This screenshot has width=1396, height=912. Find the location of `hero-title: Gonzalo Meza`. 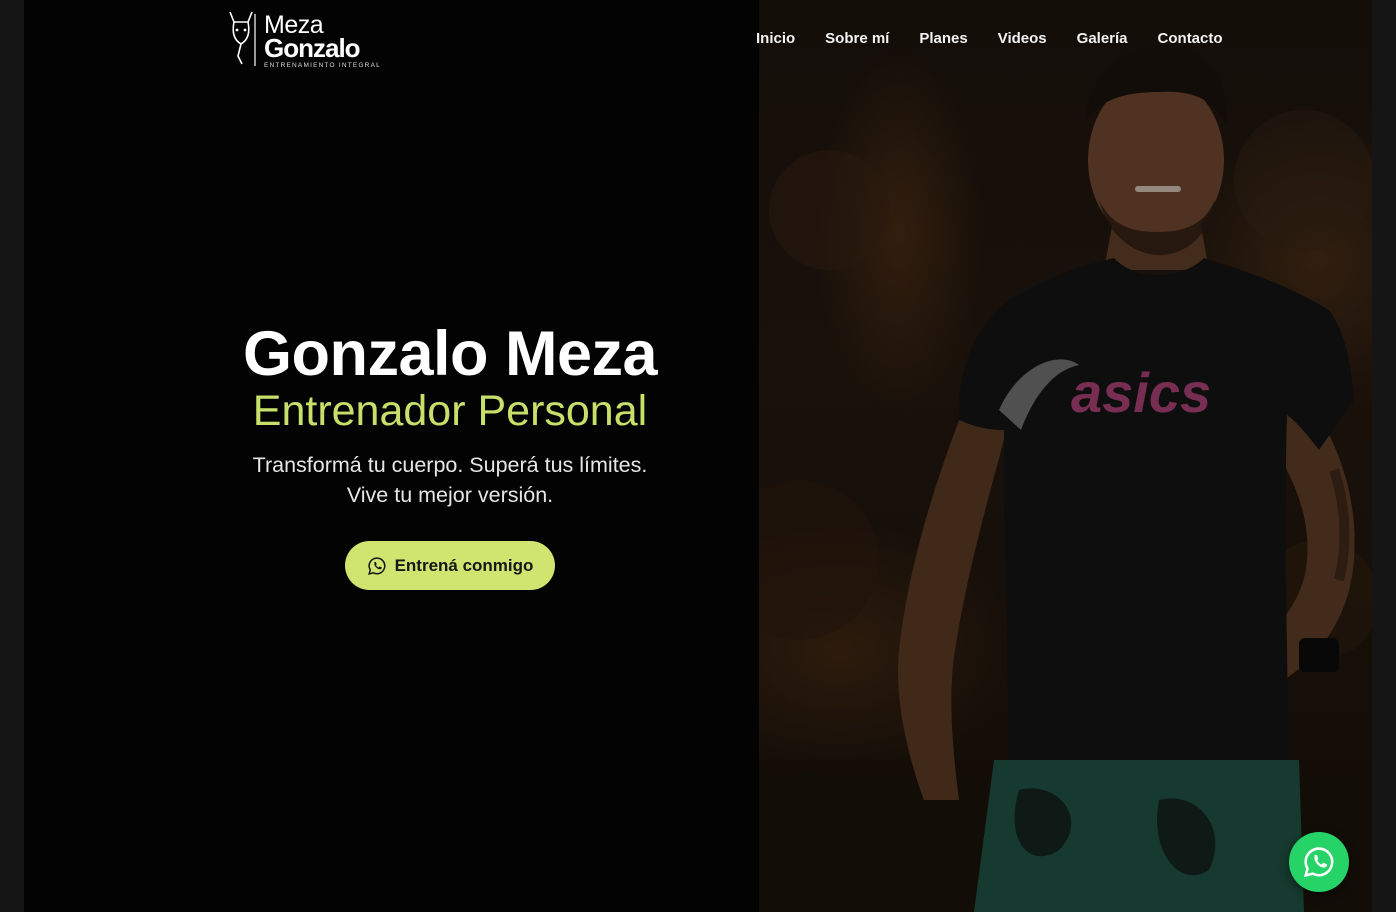

hero-title: Gonzalo Meza is located at coordinates (450, 354).